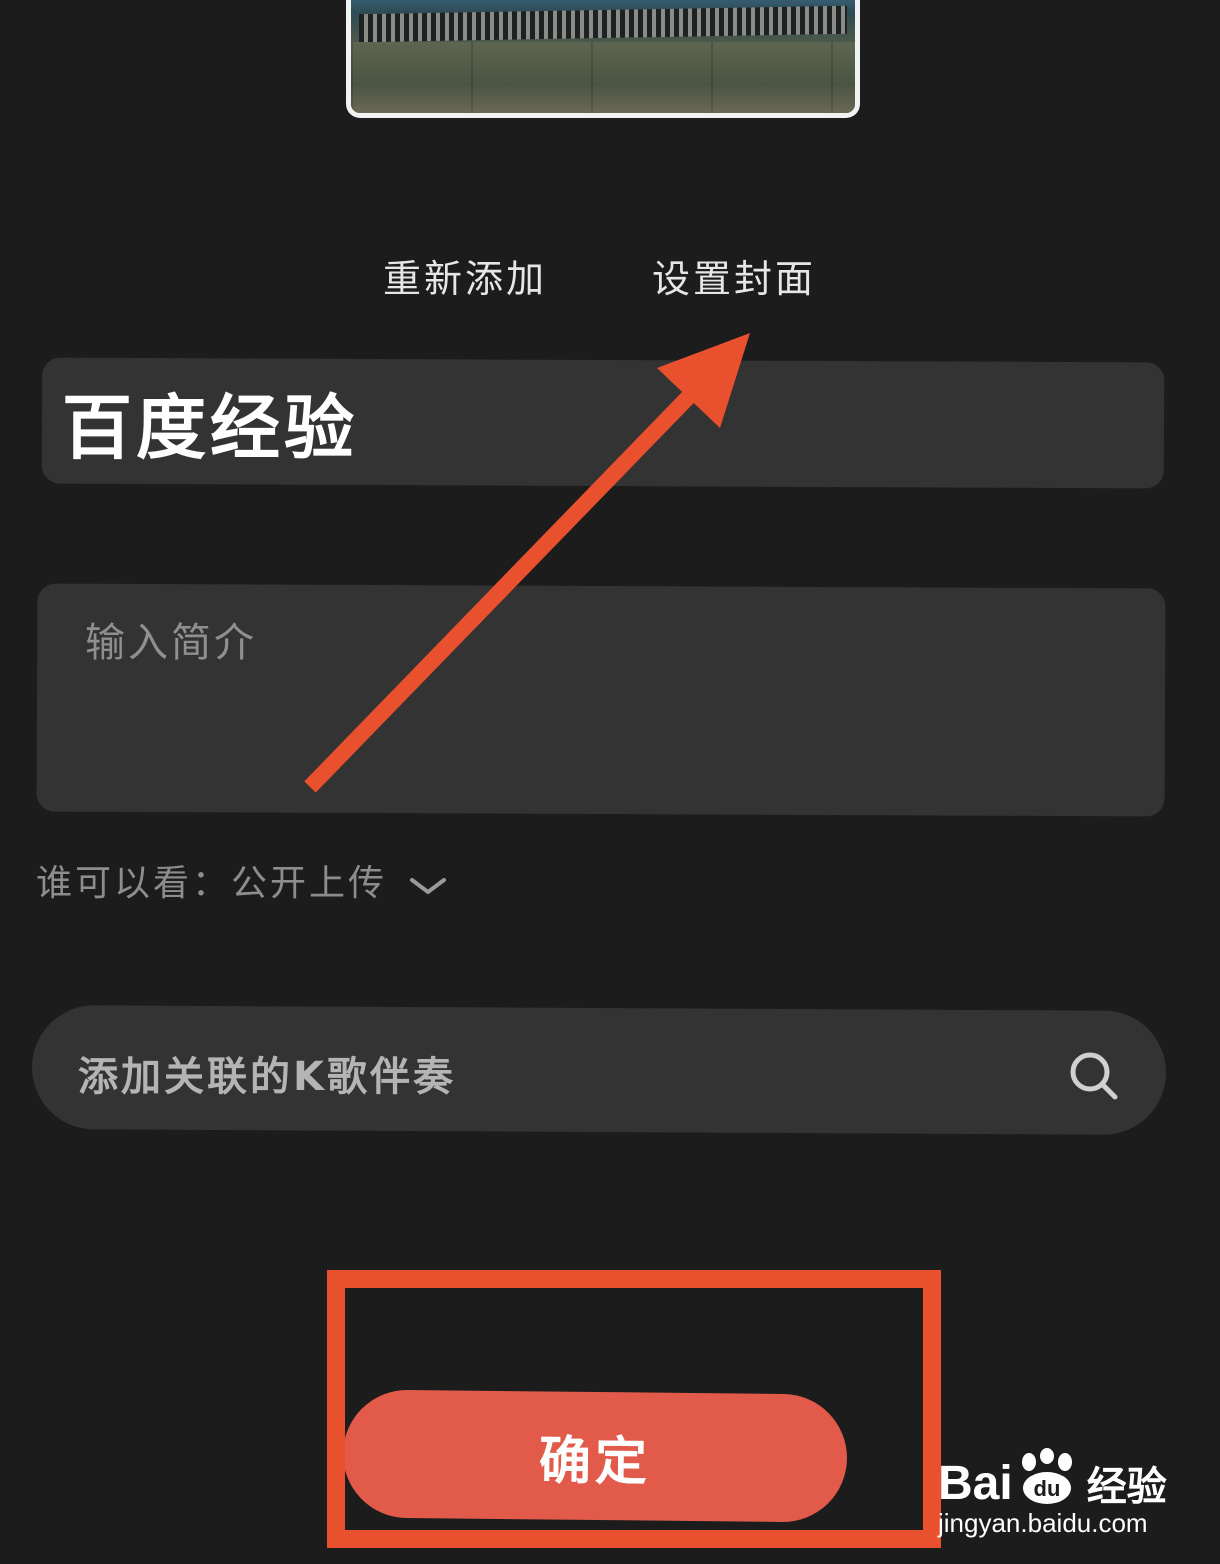  What do you see at coordinates (1046, 1488) in the screenshot?
I see `svg-text: du` at bounding box center [1046, 1488].